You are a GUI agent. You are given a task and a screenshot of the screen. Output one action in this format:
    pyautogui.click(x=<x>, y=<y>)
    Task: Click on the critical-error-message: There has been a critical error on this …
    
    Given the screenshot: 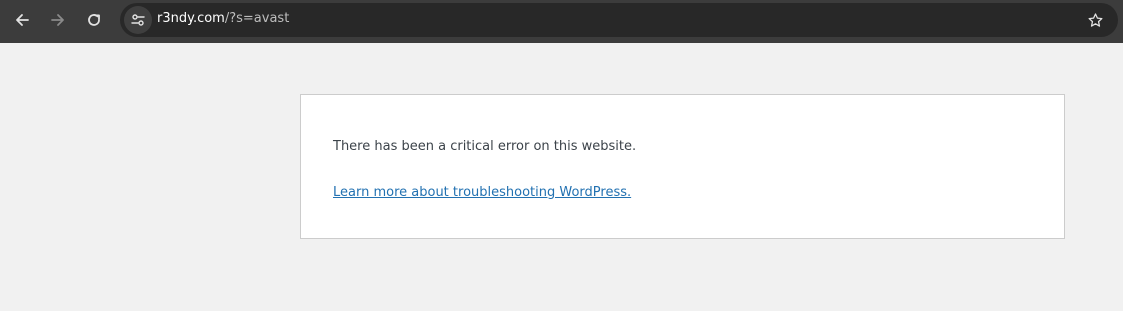 What is the action you would take?
    pyautogui.click(x=485, y=146)
    